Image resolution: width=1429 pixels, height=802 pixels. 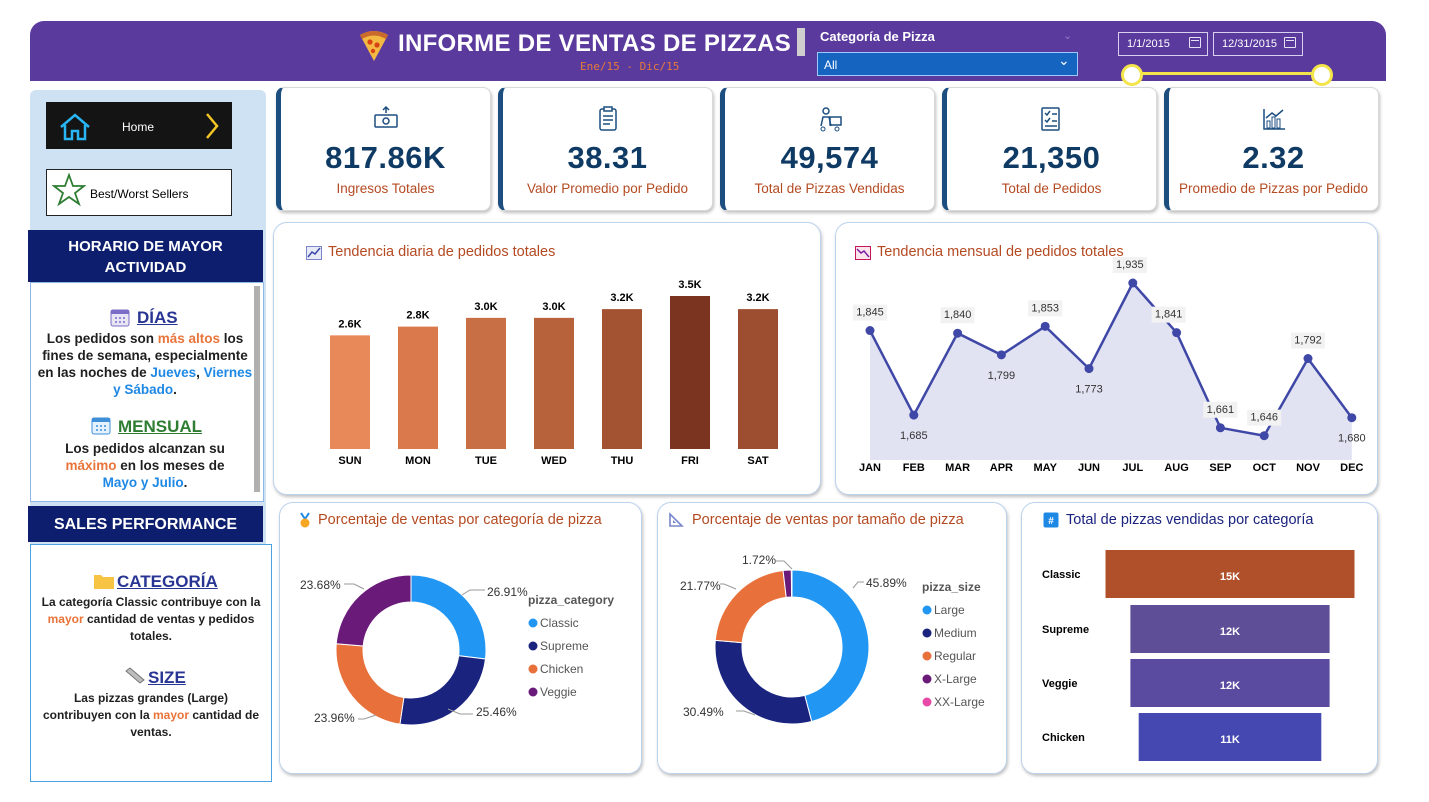 I want to click on x-tick-label: NOV, so click(x=1308, y=468).